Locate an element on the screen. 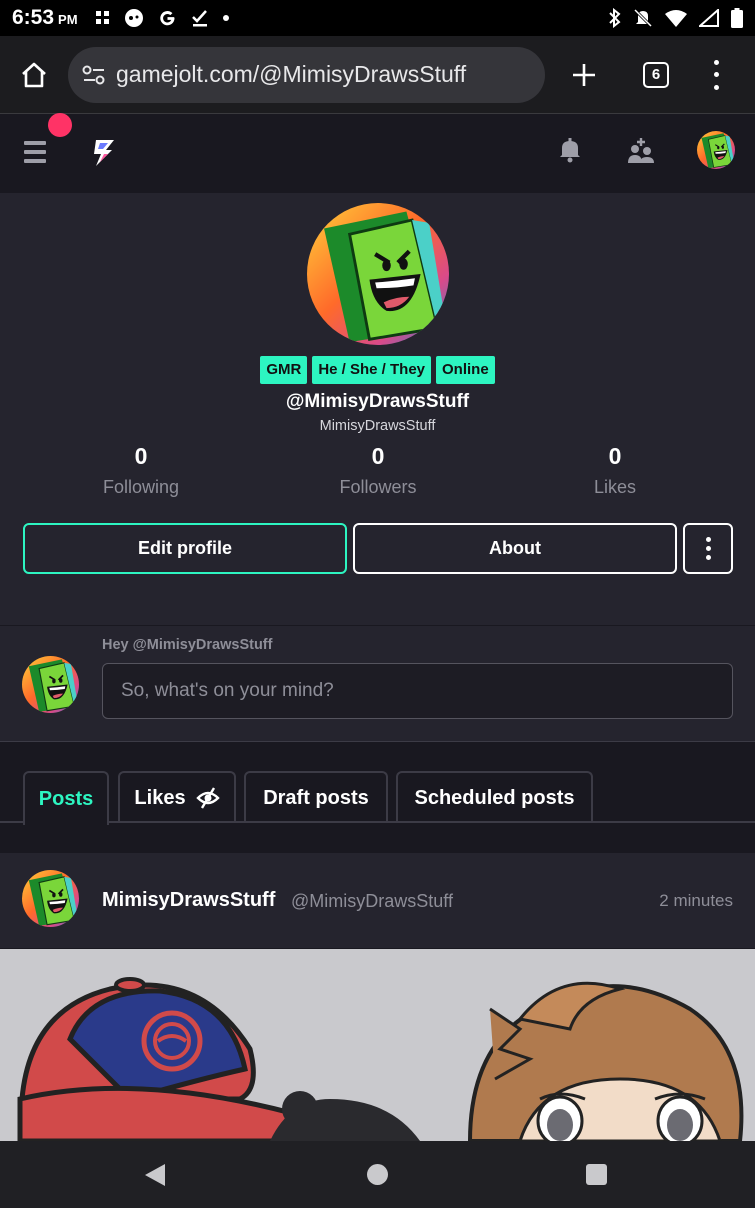  tab-switcher-button: 6 is located at coordinates (656, 74).